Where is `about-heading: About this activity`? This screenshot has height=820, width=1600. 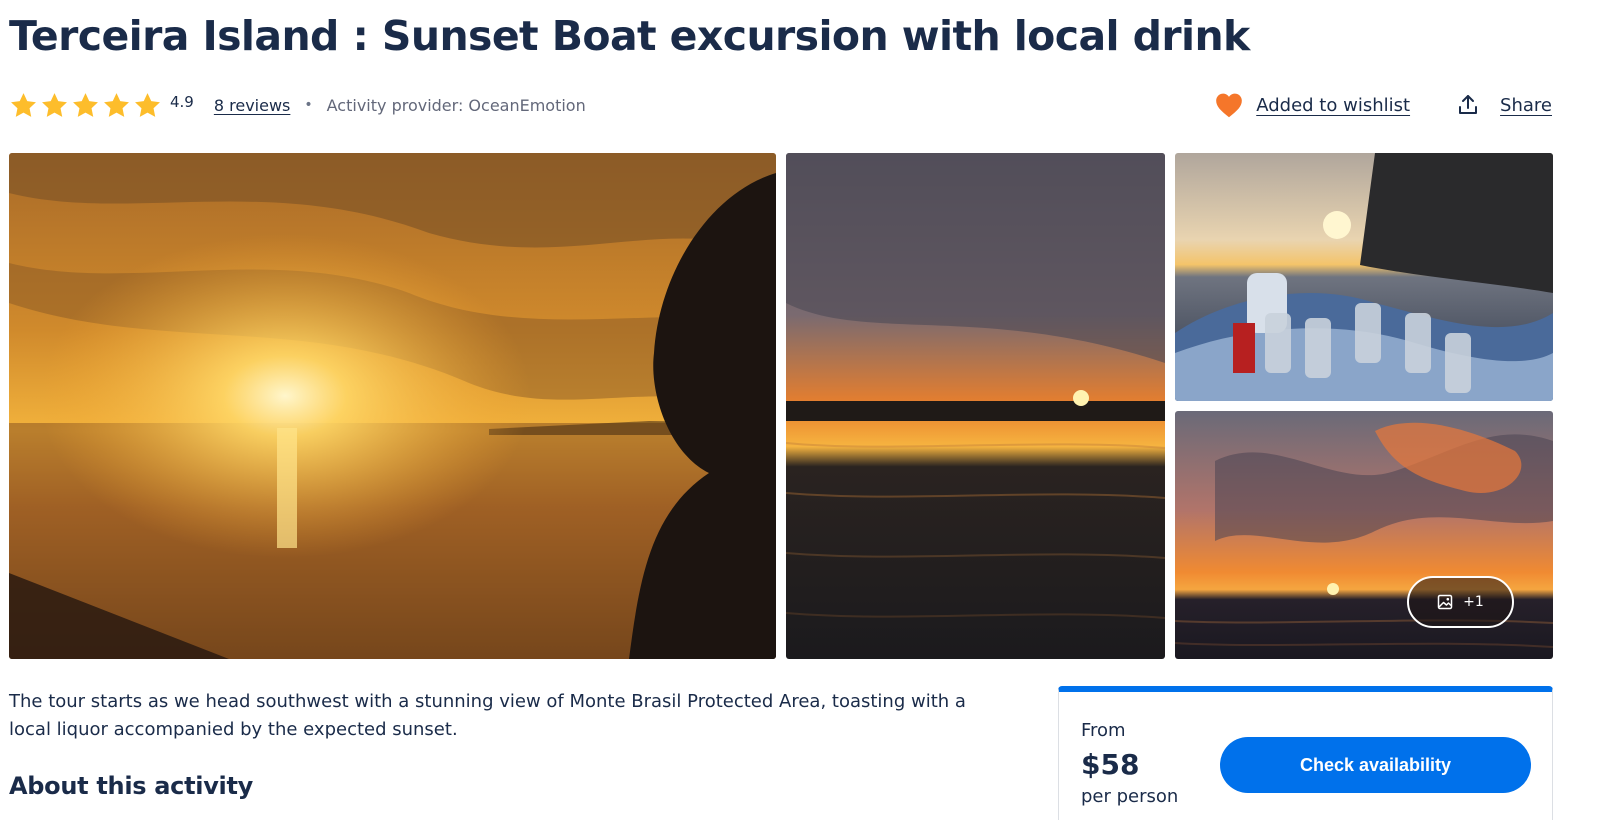 about-heading: About this activity is located at coordinates (131, 786).